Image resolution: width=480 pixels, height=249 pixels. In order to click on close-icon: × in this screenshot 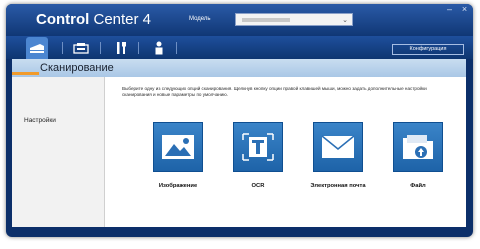, I will do `click(464, 9)`.